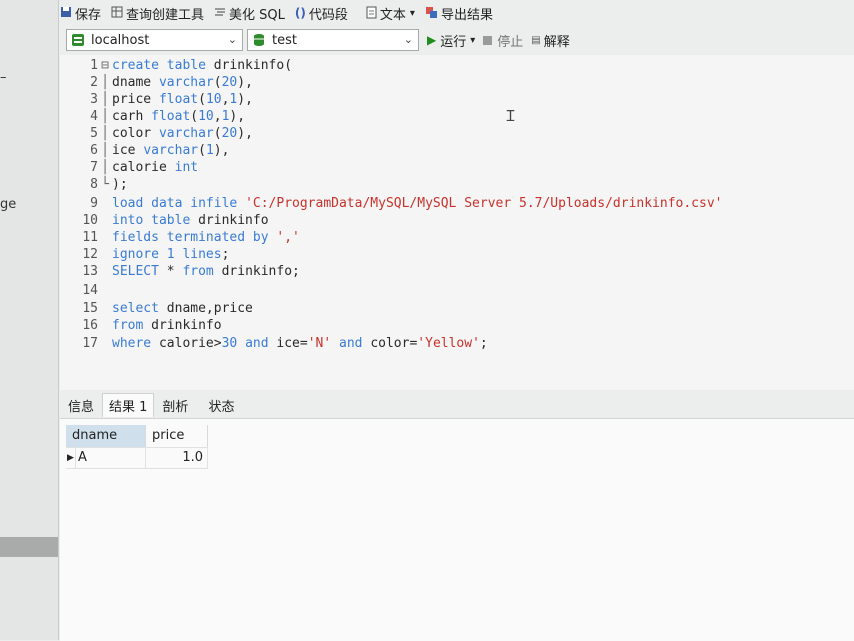 The width and height of the screenshot is (854, 641). Describe the element at coordinates (109, 184) in the screenshot. I see `code-line: 8 └);` at that location.